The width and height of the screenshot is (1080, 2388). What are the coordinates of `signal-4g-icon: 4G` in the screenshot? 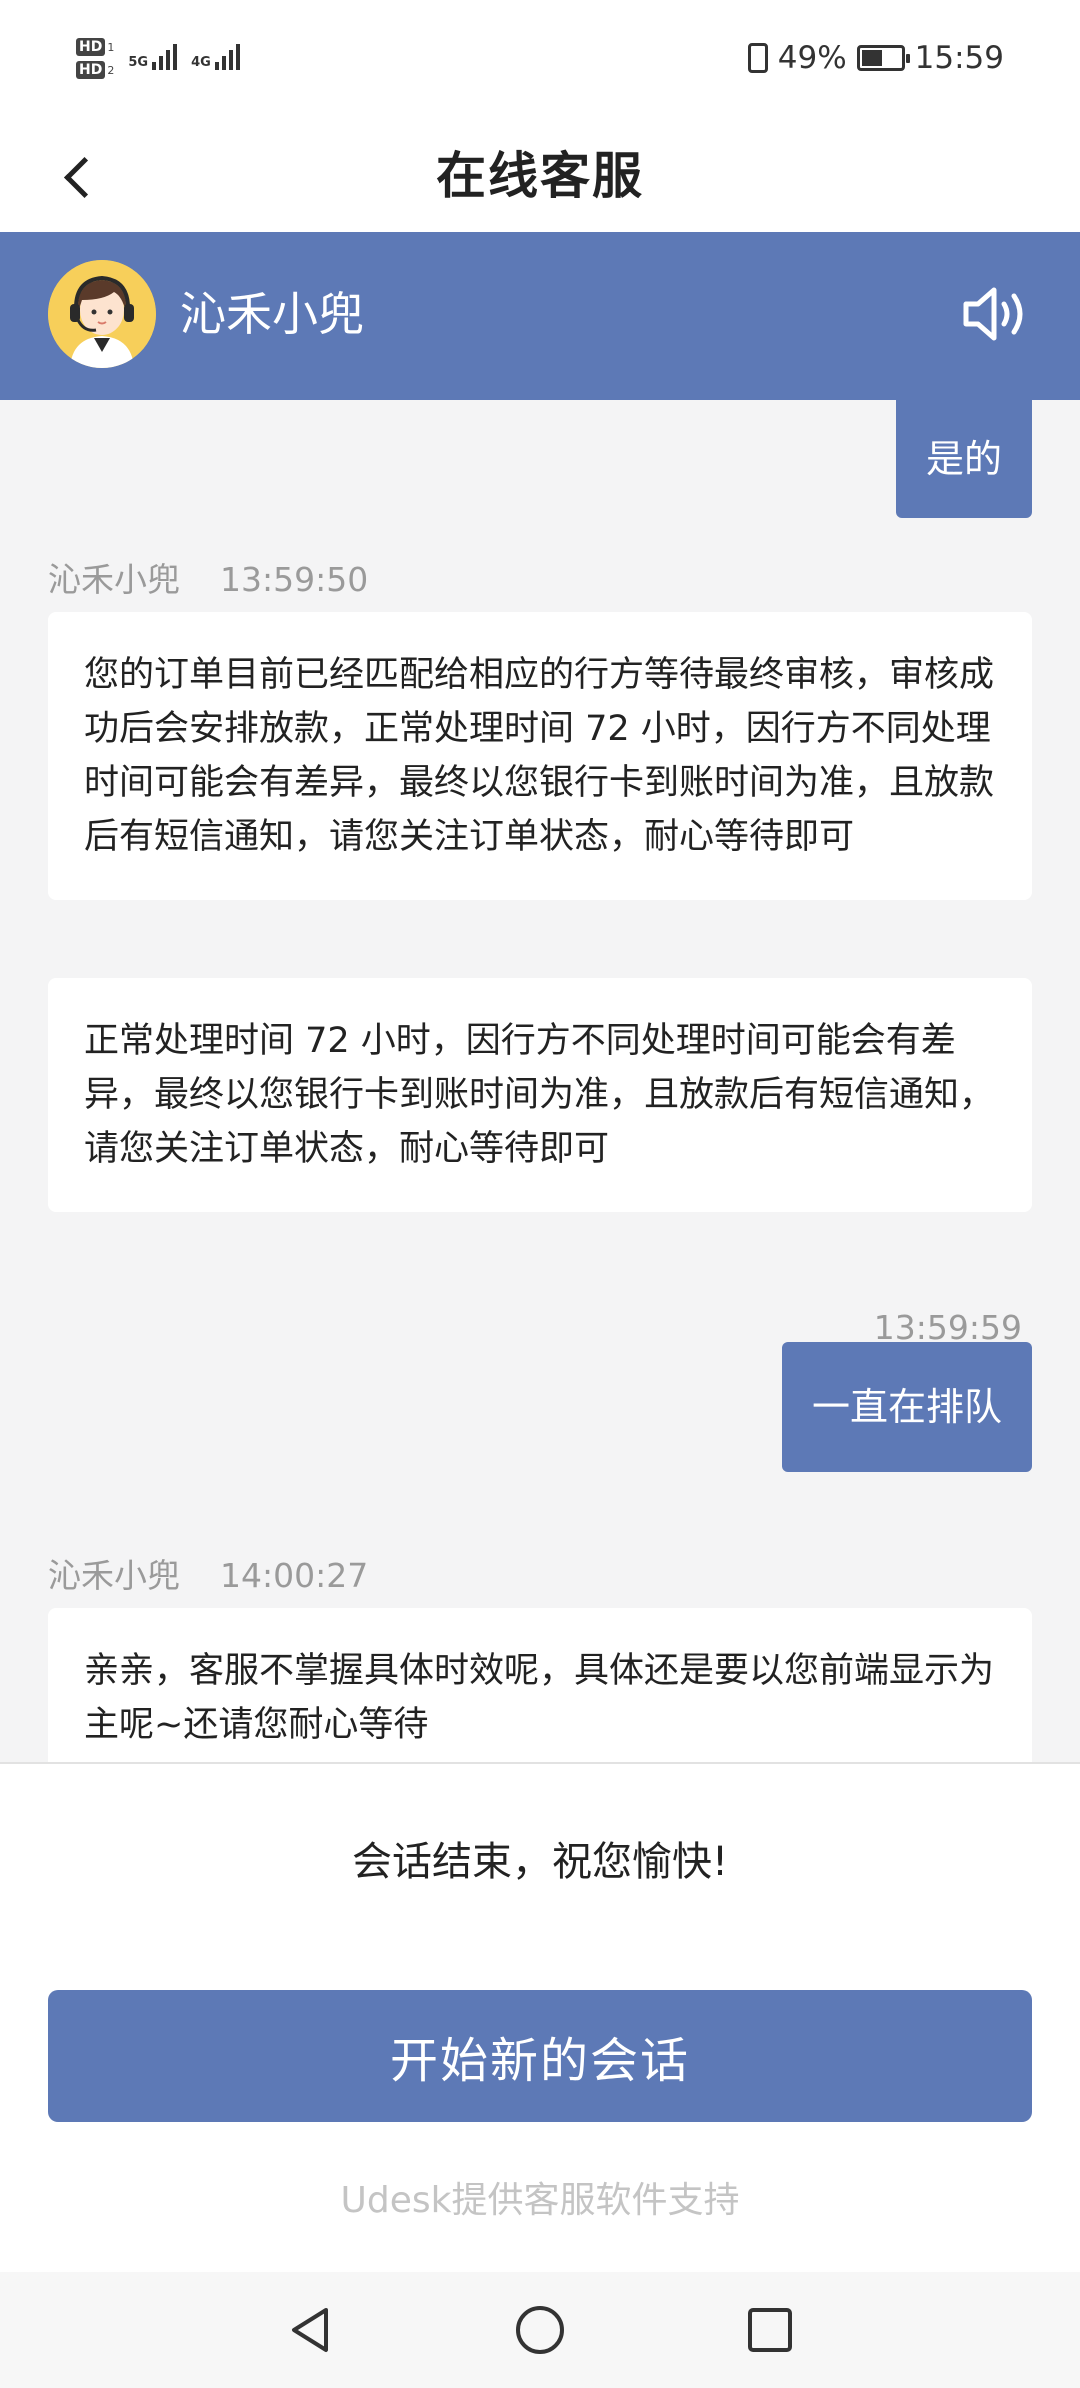 It's located at (215, 53).